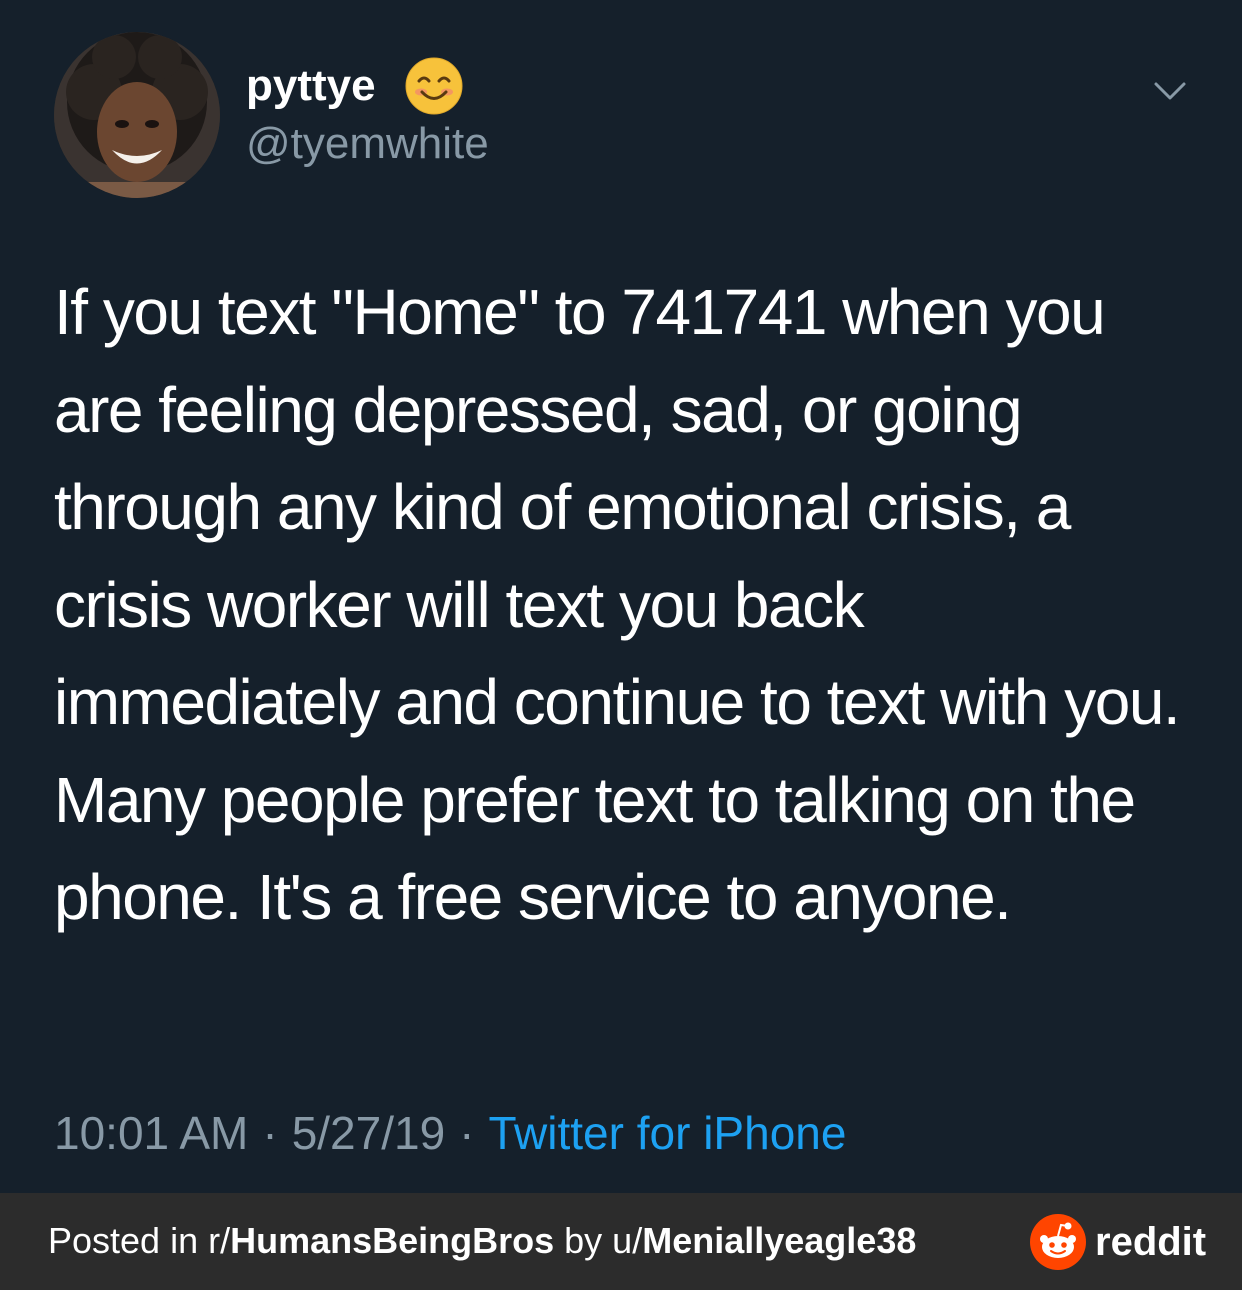 This screenshot has width=1242, height=1290. What do you see at coordinates (450, 1133) in the screenshot?
I see `tweet-metadata: 10:01 AM · 5/27/19 · Twitter for iPhone` at bounding box center [450, 1133].